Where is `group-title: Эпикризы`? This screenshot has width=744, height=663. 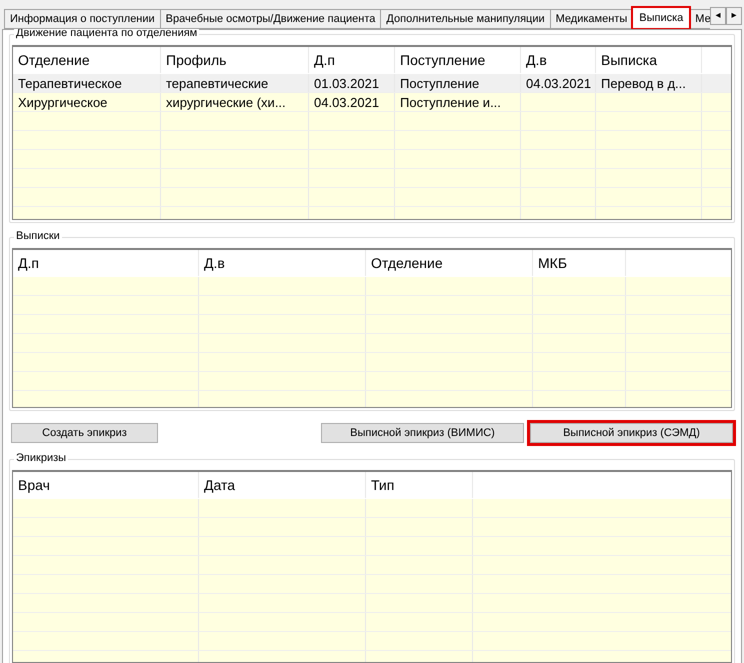 group-title: Эпикризы is located at coordinates (41, 458).